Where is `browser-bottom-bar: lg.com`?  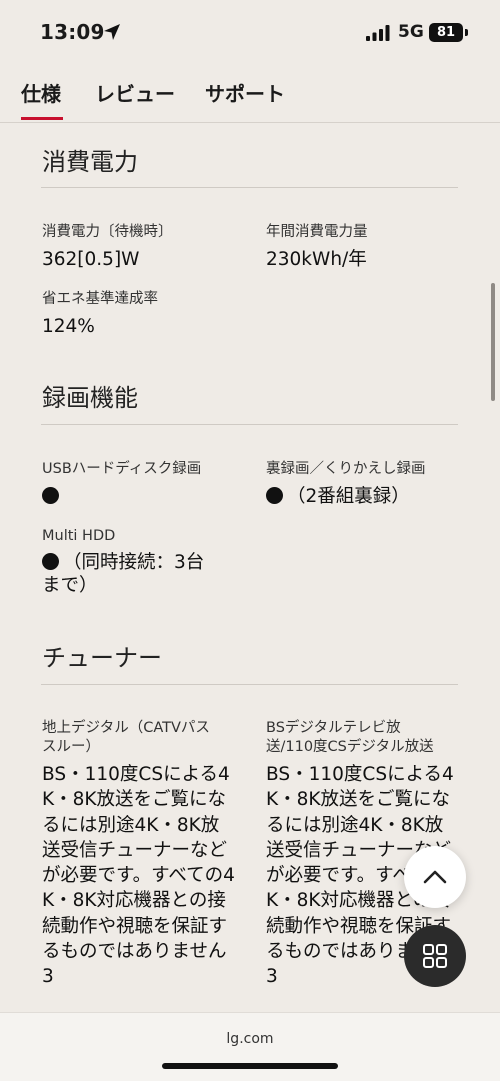 browser-bottom-bar: lg.com is located at coordinates (250, 1046).